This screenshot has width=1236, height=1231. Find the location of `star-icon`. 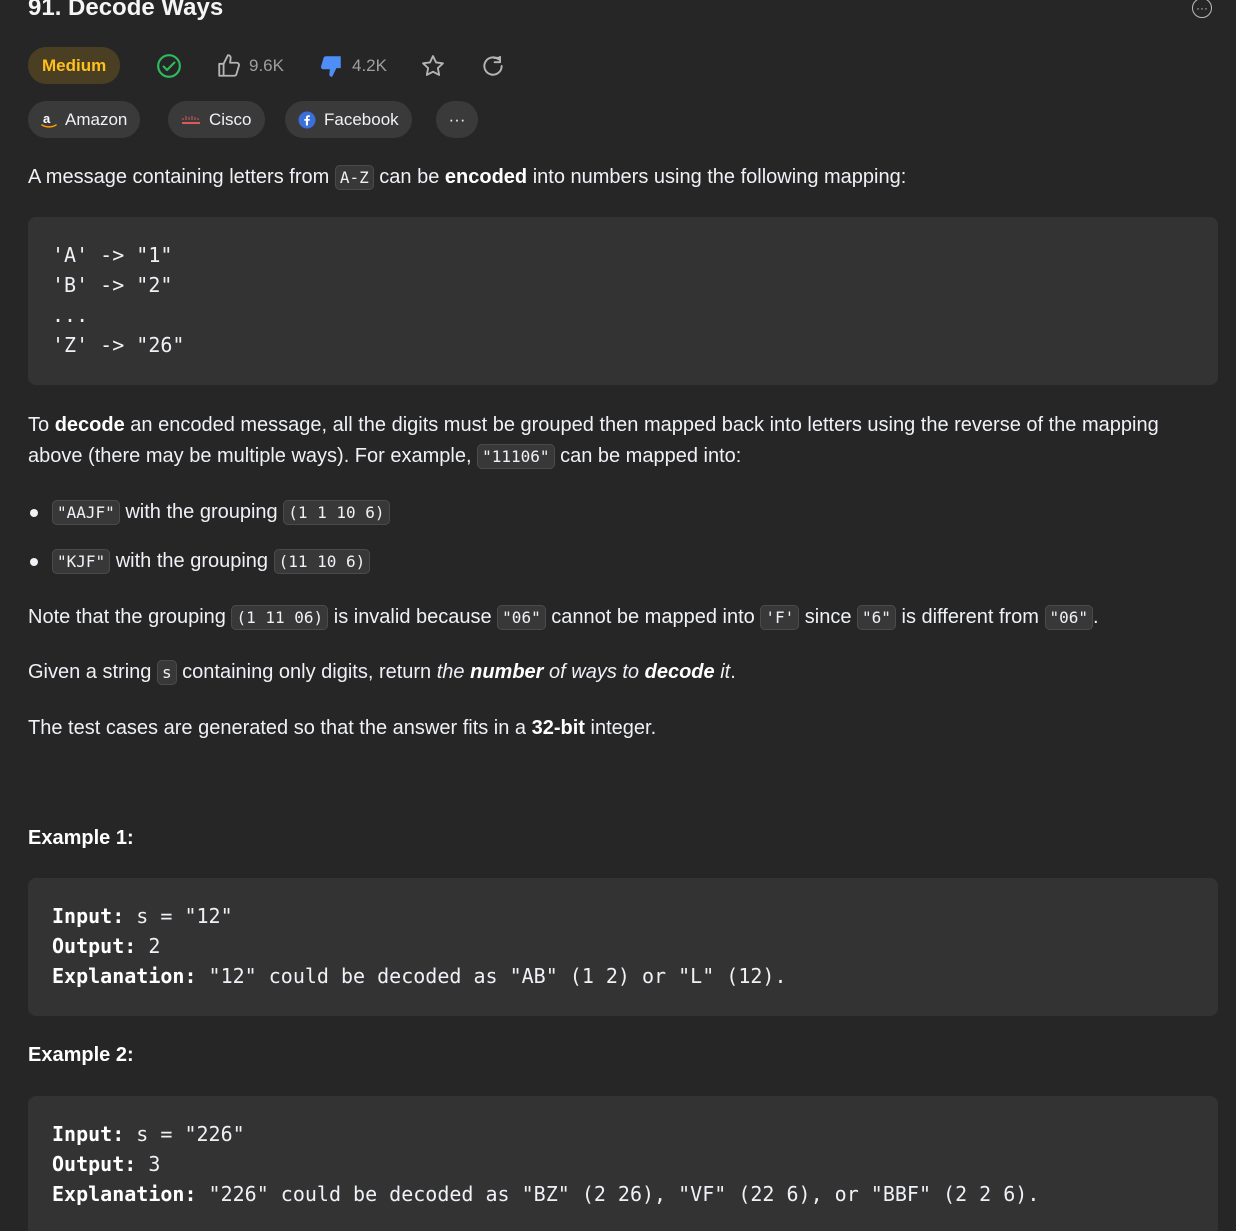

star-icon is located at coordinates (433, 66).